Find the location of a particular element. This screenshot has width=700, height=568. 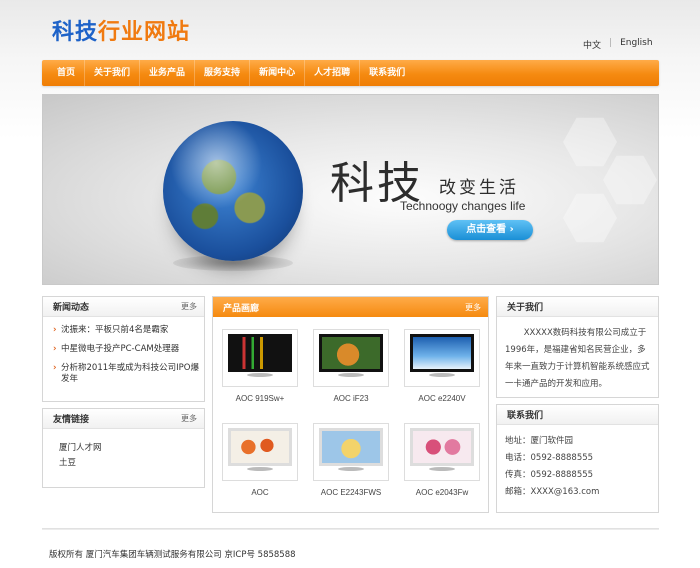

contact-title: 联系我们 is located at coordinates (525, 416).